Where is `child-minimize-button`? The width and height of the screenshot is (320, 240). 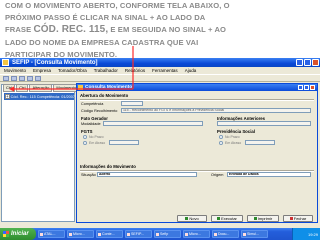 child-minimize-button is located at coordinates (300, 87).